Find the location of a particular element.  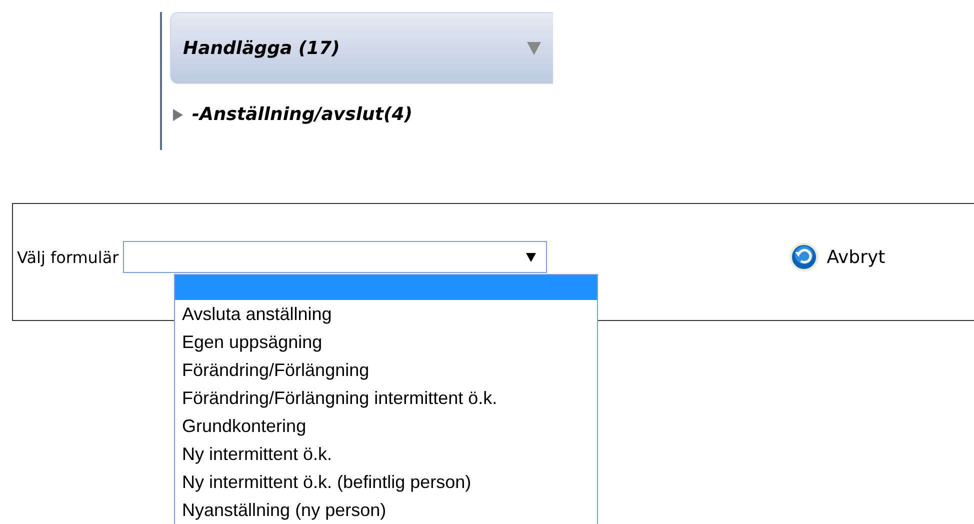

form-dropdown is located at coordinates (334, 257).